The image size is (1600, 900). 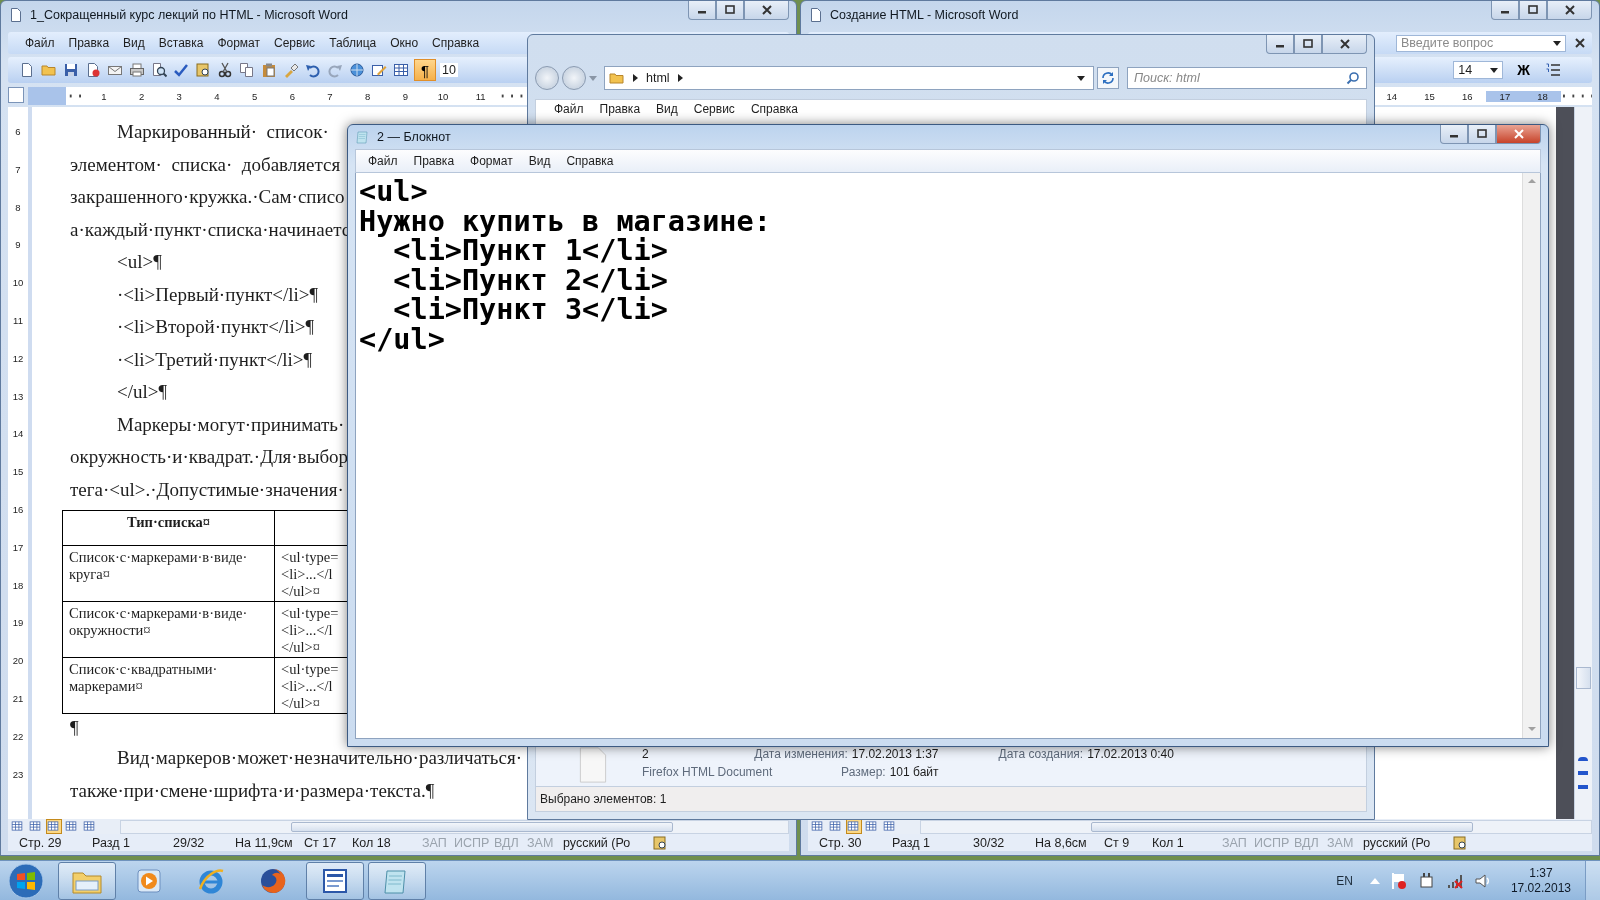 What do you see at coordinates (379, 70) in the screenshot?
I see `pencil-icon` at bounding box center [379, 70].